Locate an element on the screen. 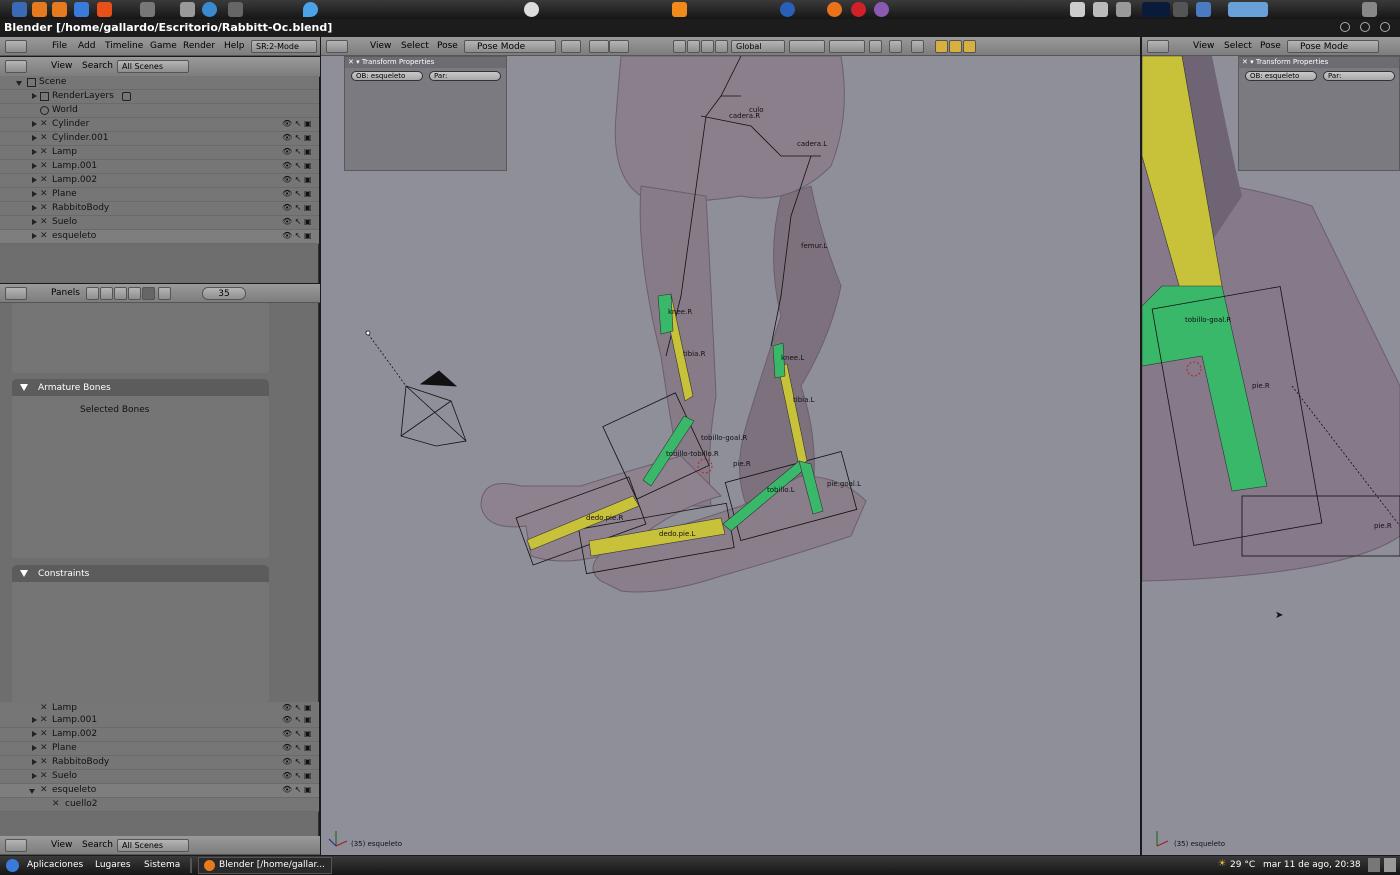  layers-icon is located at coordinates (807, 46).